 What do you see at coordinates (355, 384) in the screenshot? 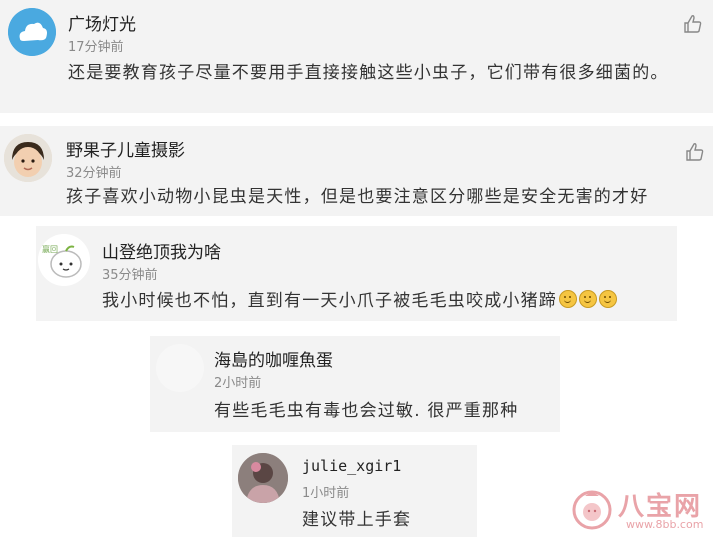
I see `comment-card: 海島的咖喱魚蛋 2小时前 有些毛毛虫有毒也会过敏. 很严重那种` at bounding box center [355, 384].